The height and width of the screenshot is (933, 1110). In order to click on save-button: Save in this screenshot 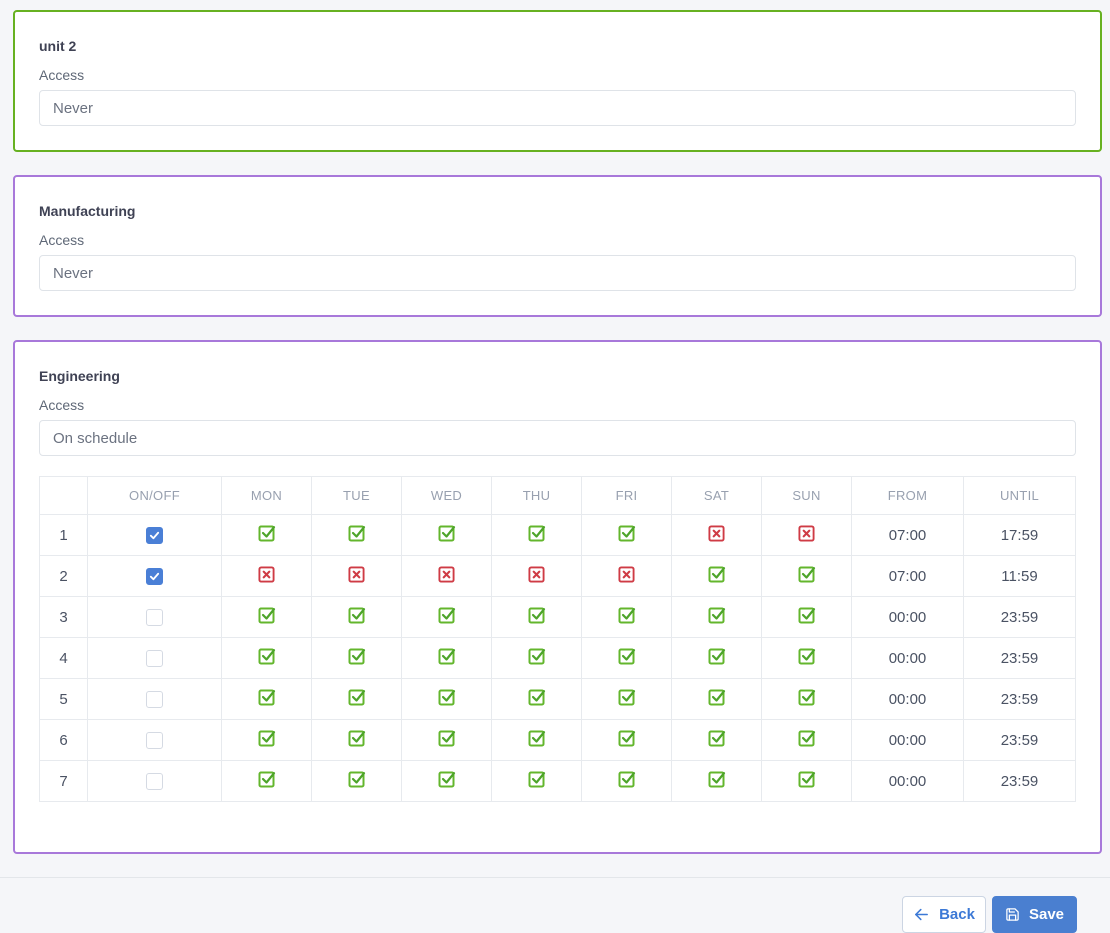, I will do `click(1034, 914)`.